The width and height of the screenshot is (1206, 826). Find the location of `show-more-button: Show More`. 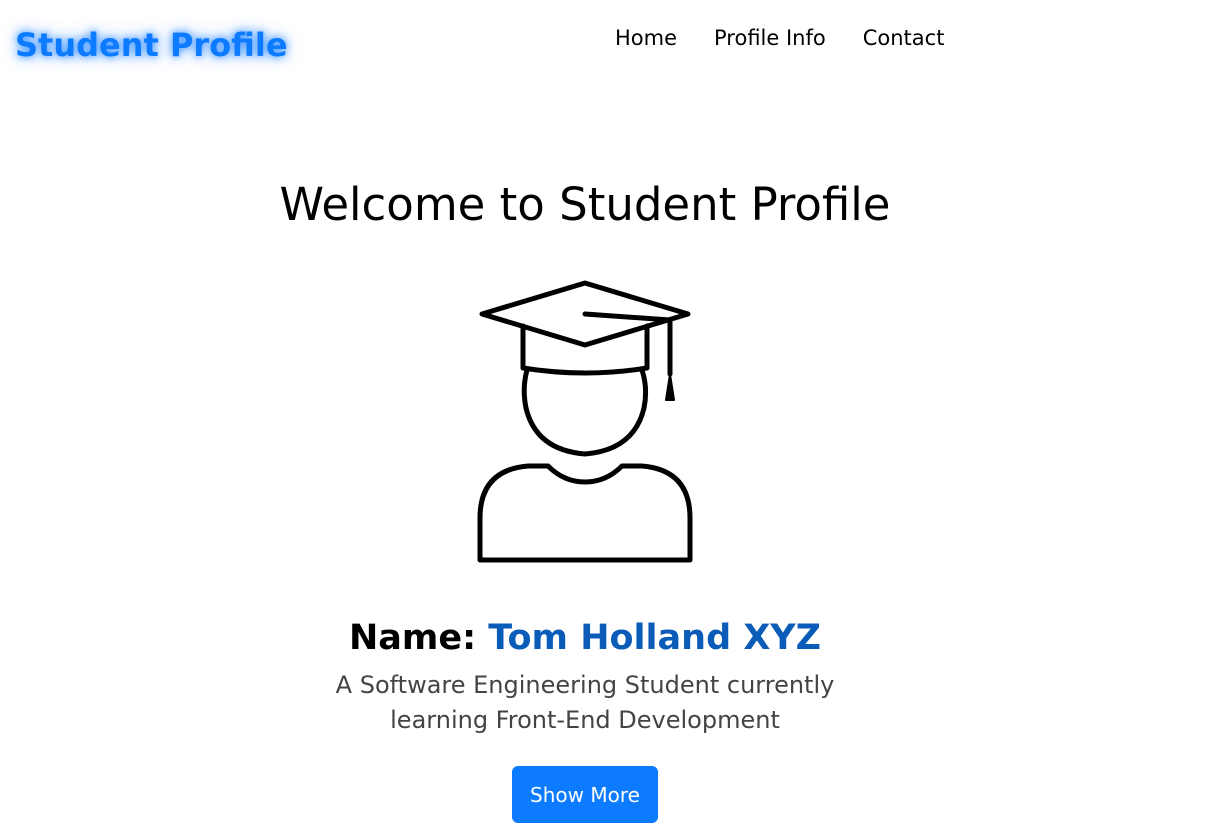

show-more-button: Show More is located at coordinates (585, 794).